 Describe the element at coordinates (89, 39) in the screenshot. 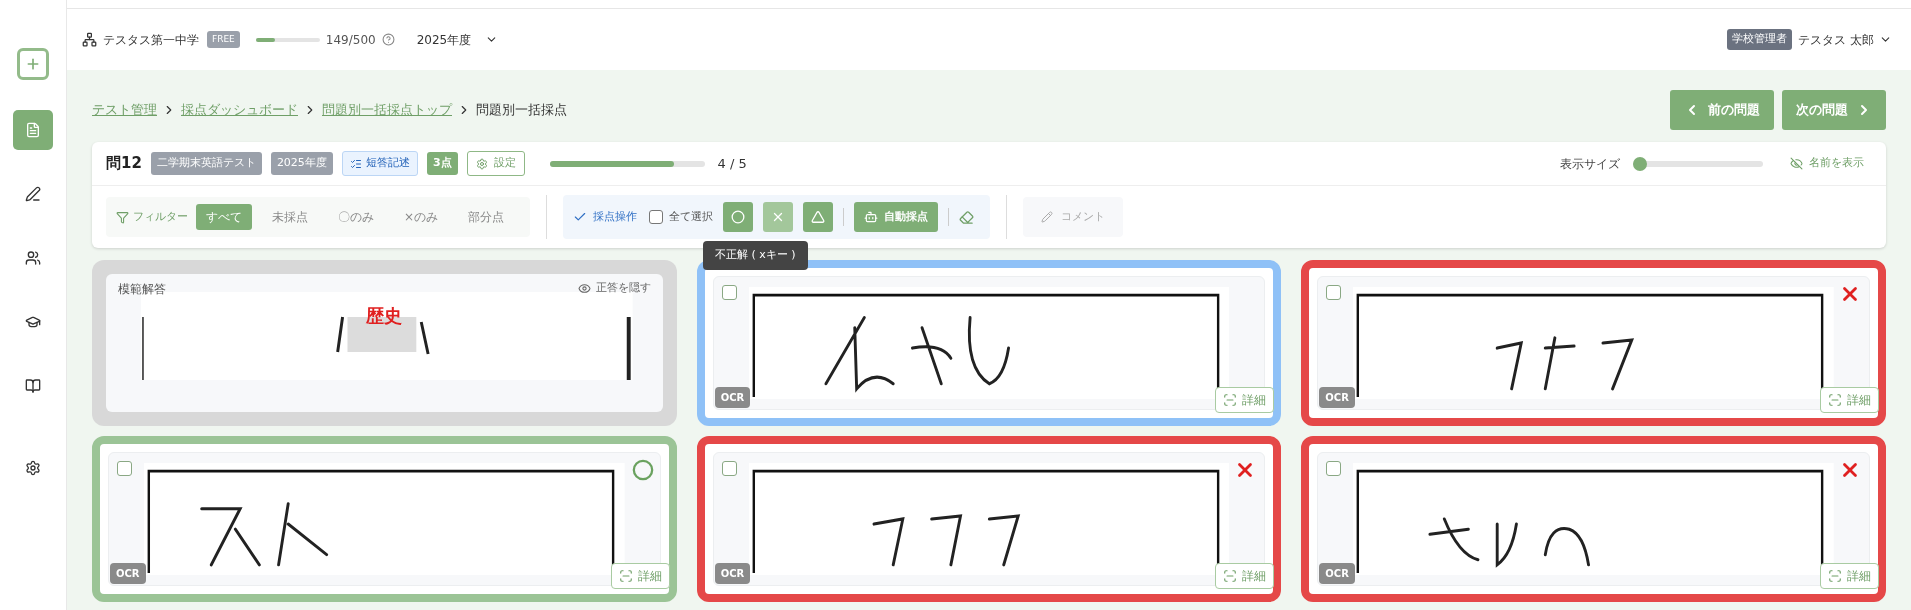

I see `school-icon` at that location.